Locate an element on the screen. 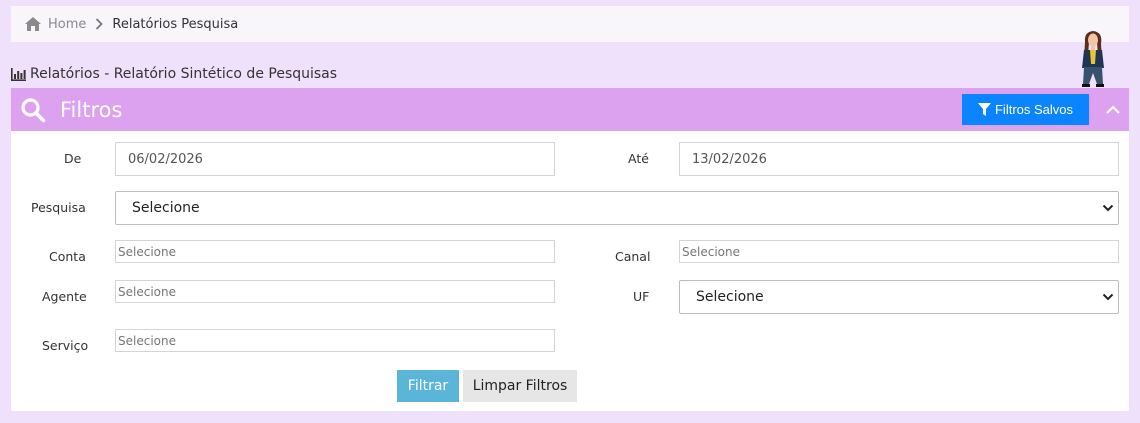 This screenshot has width=1140, height=423. breadcrumb-home-link: Home is located at coordinates (67, 24).